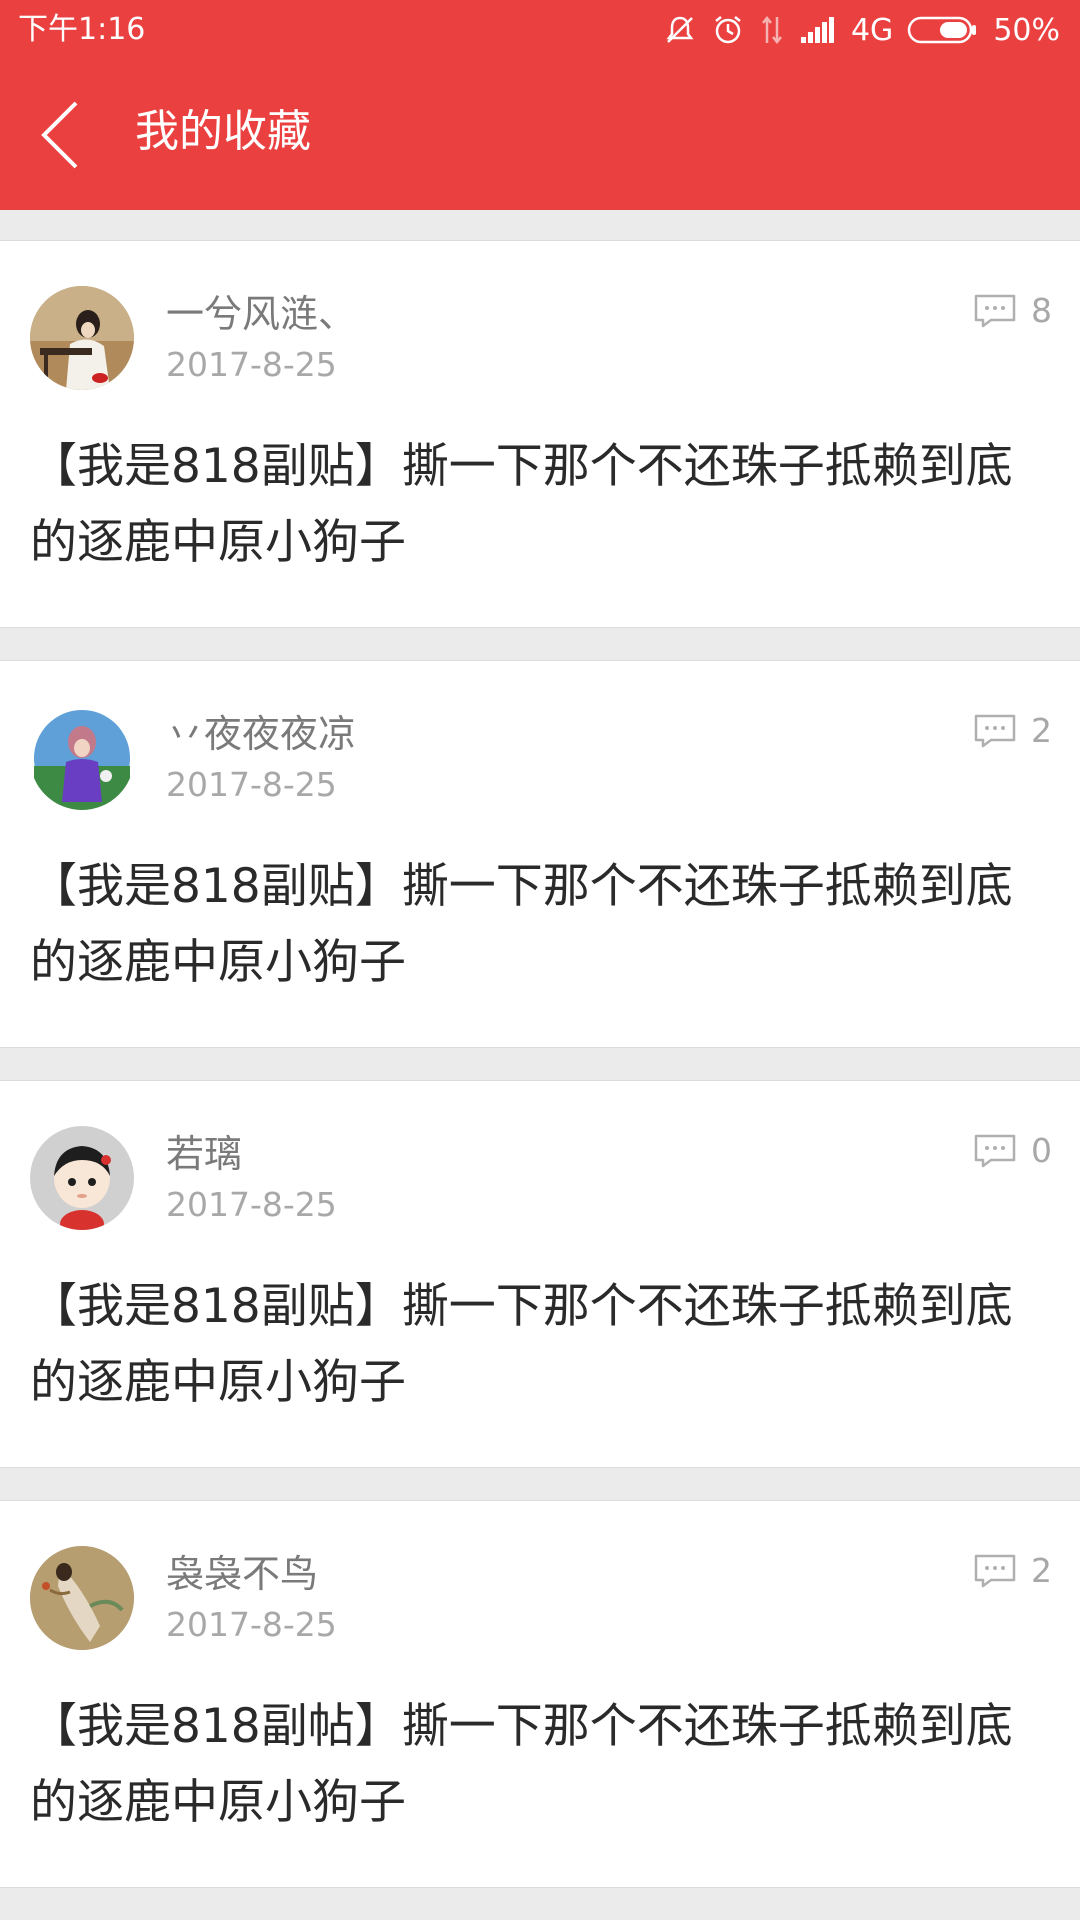  Describe the element at coordinates (1041, 310) in the screenshot. I see `comment-count-value: 8` at that location.